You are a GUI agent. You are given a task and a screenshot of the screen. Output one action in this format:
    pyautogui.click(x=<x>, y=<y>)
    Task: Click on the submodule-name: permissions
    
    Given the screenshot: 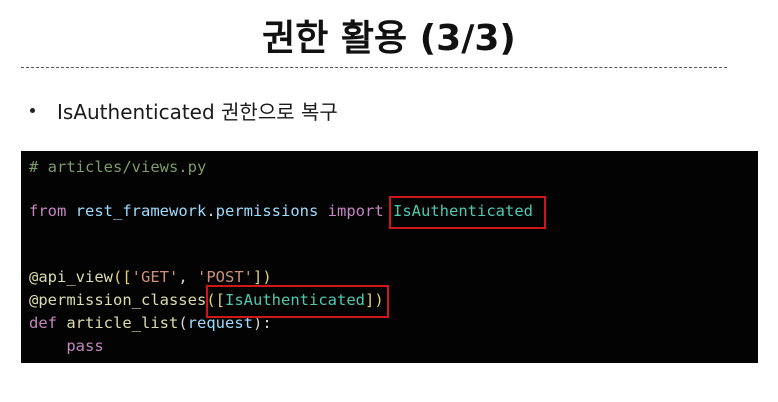 What is the action you would take?
    pyautogui.click(x=267, y=211)
    